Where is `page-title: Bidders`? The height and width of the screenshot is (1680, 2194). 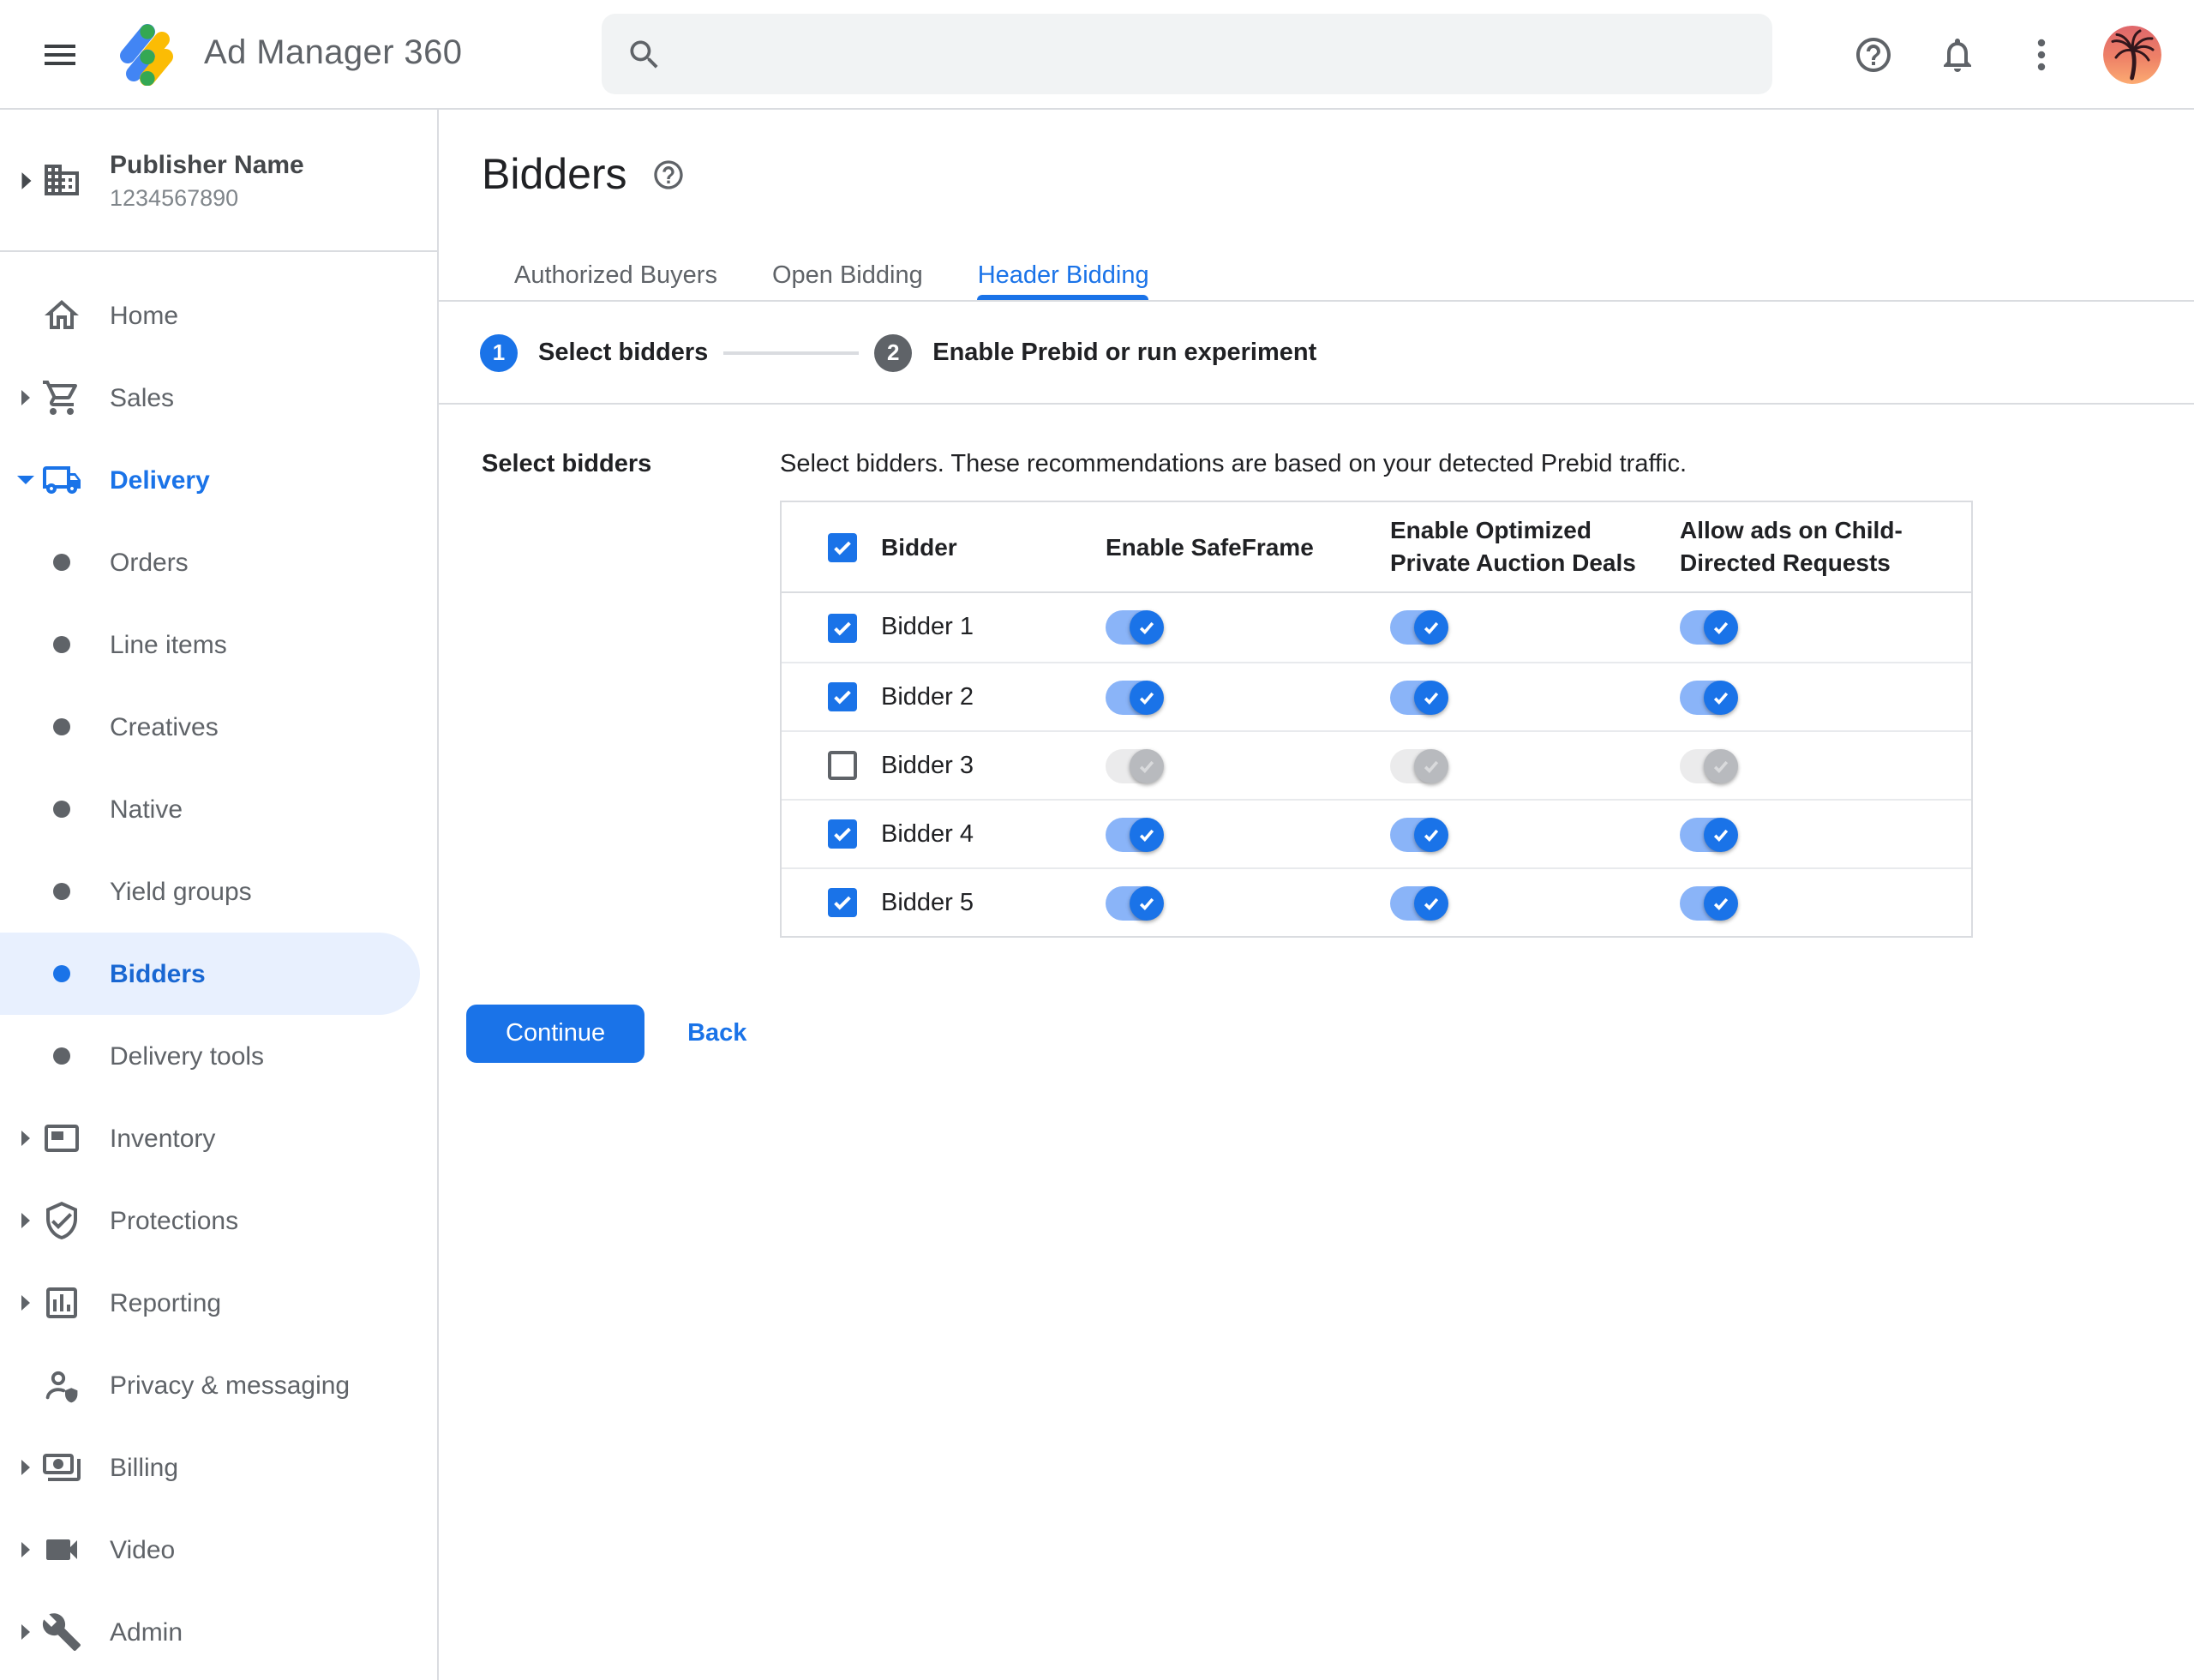 page-title: Bidders is located at coordinates (554, 175).